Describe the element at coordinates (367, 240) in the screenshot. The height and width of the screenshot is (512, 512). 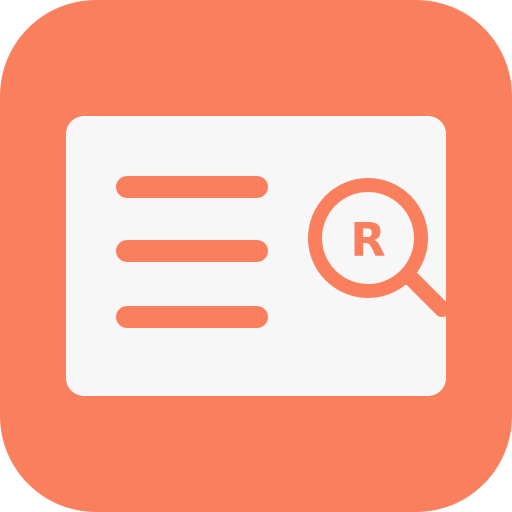
I see `registered-mark-icon: R` at that location.